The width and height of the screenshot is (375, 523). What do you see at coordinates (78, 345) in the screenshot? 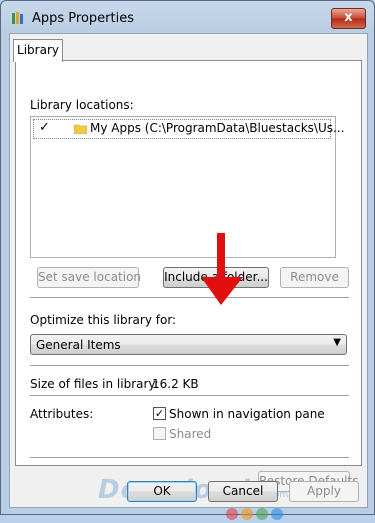
I see `optimize-selected-value: General Items` at bounding box center [78, 345].